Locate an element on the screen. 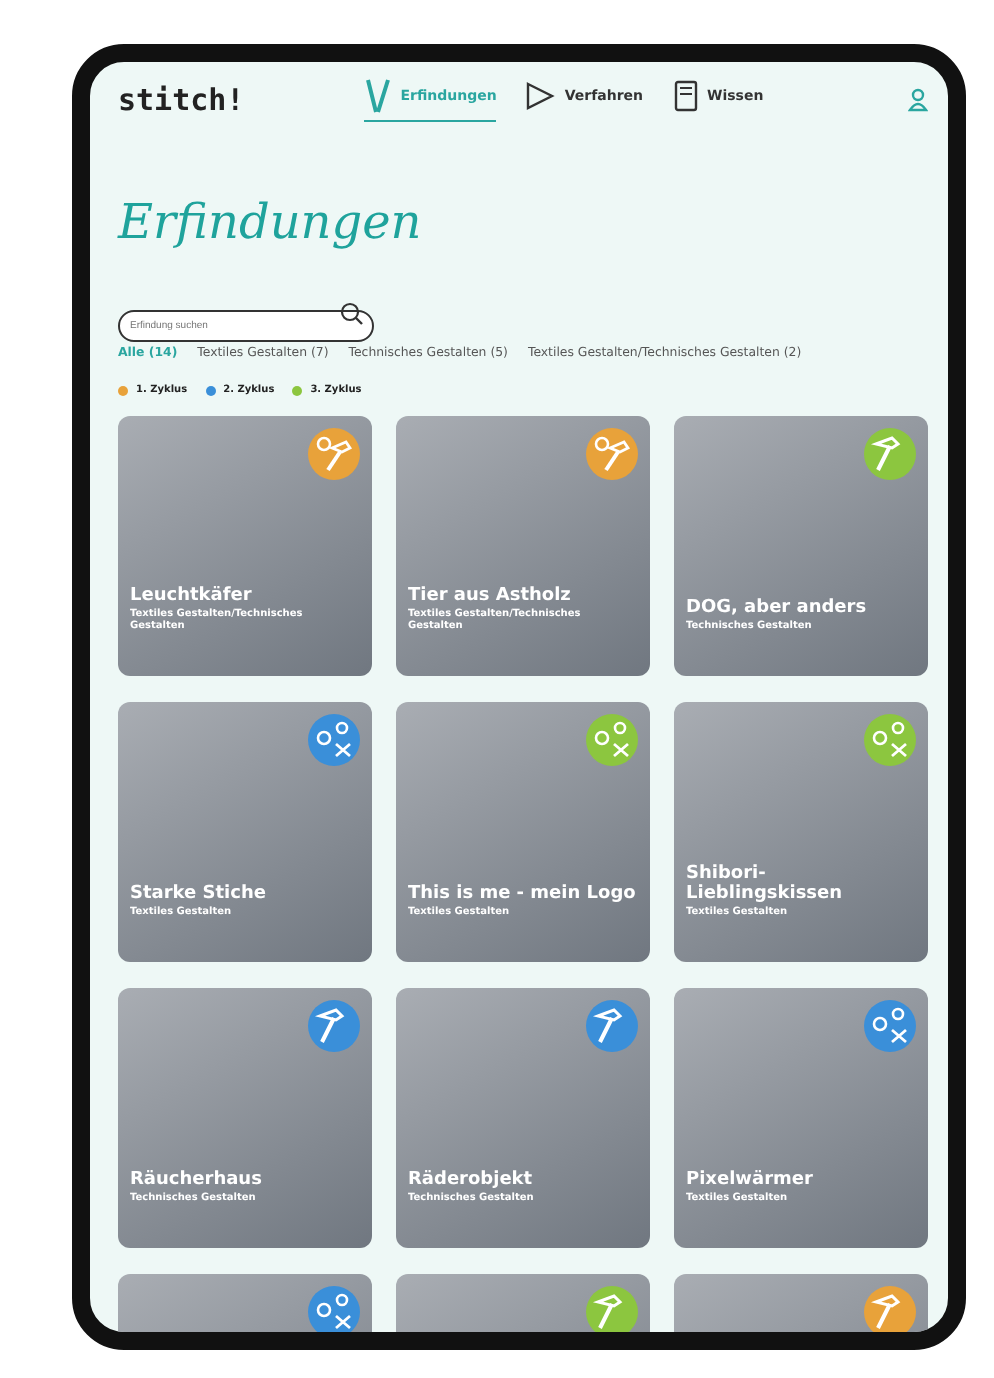  card-title: Räucherhaus is located at coordinates (197, 1180).